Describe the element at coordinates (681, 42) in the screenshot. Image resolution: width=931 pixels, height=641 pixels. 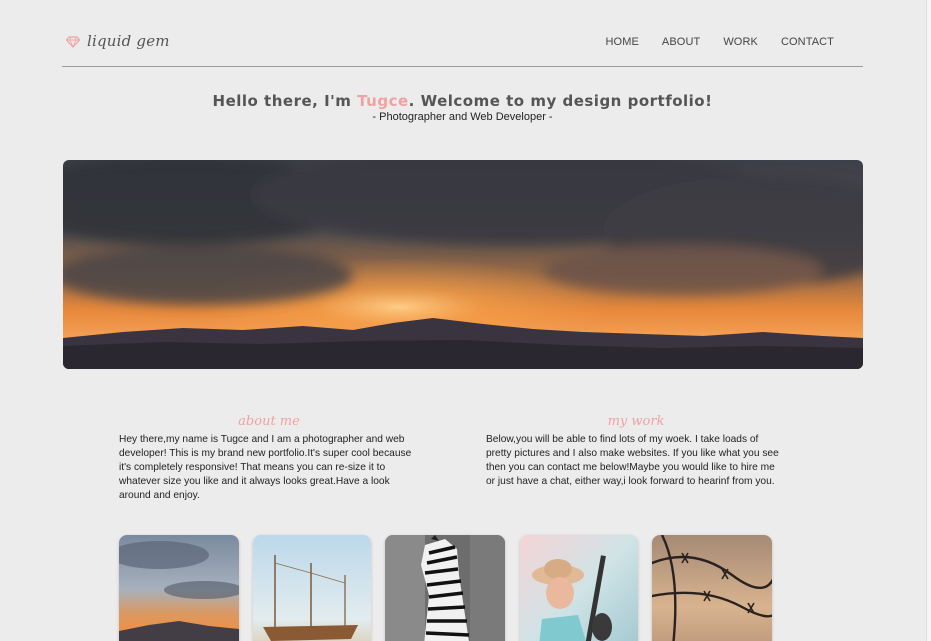
I see `nav-about: ABOUT` at that location.